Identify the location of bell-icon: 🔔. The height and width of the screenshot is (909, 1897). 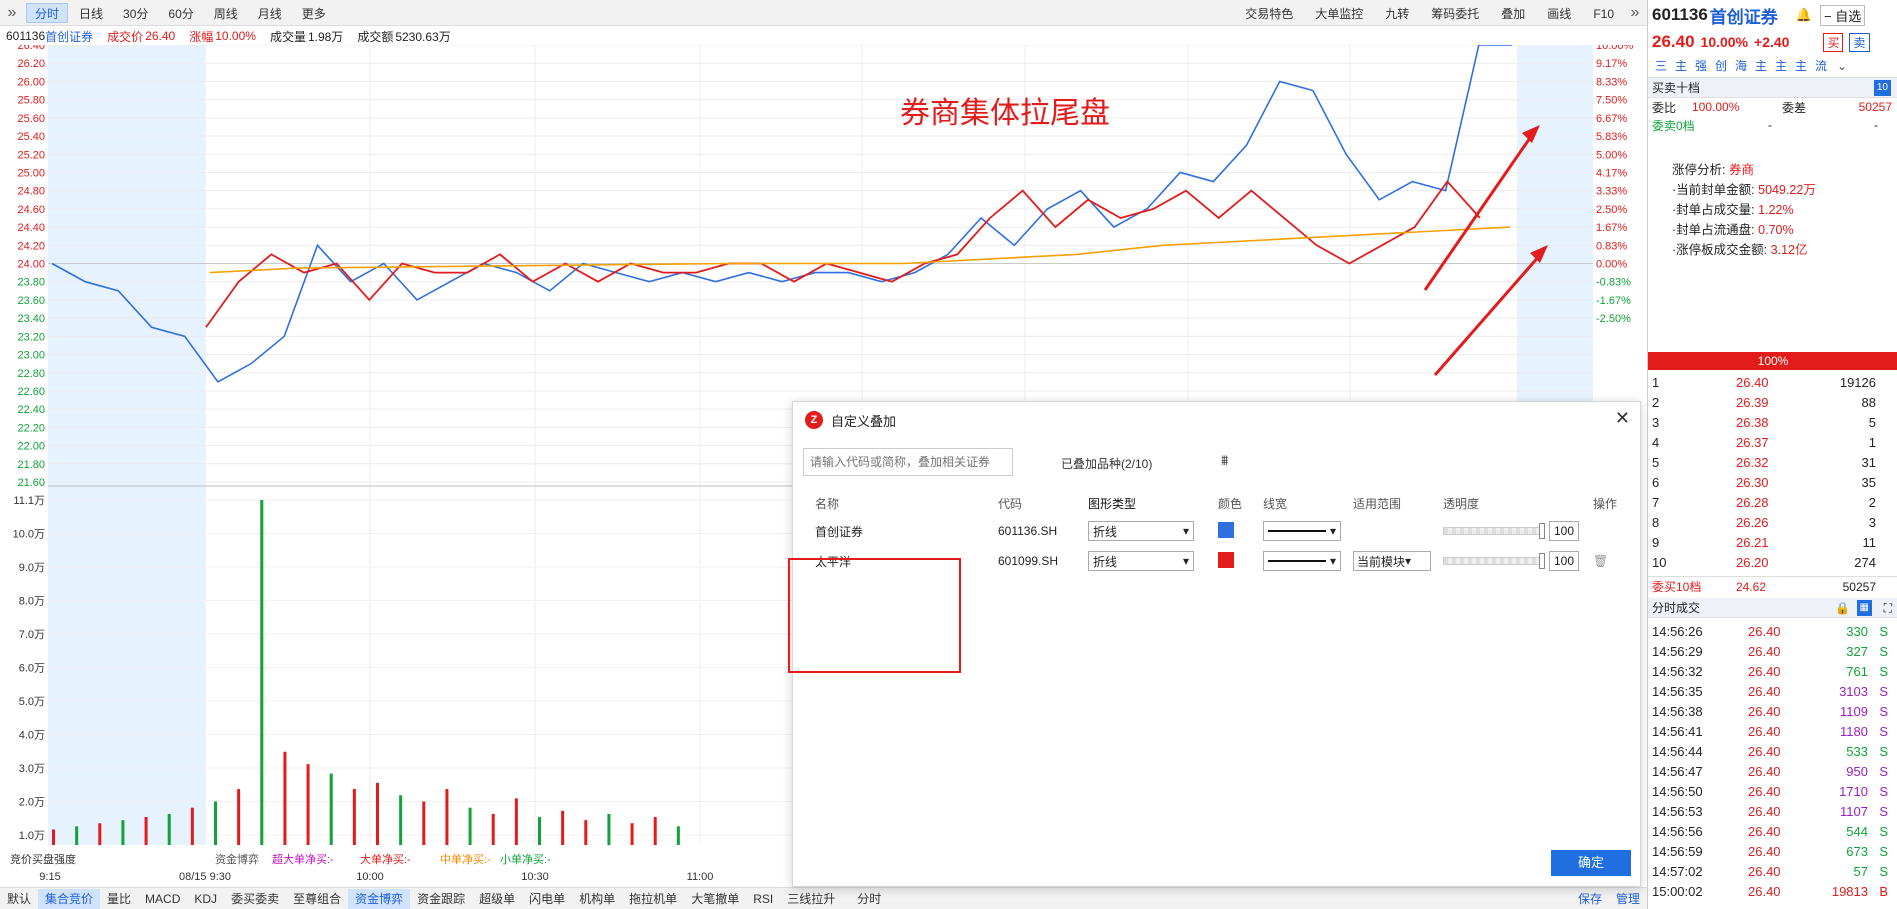
(1804, 15).